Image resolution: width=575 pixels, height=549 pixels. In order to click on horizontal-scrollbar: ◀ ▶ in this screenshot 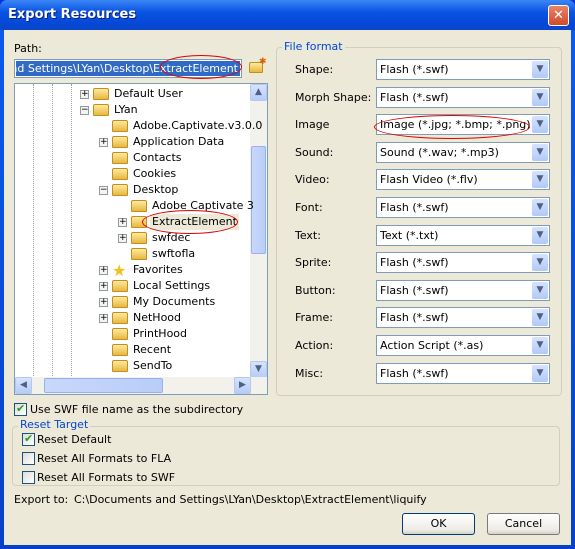, I will do `click(141, 385)`.